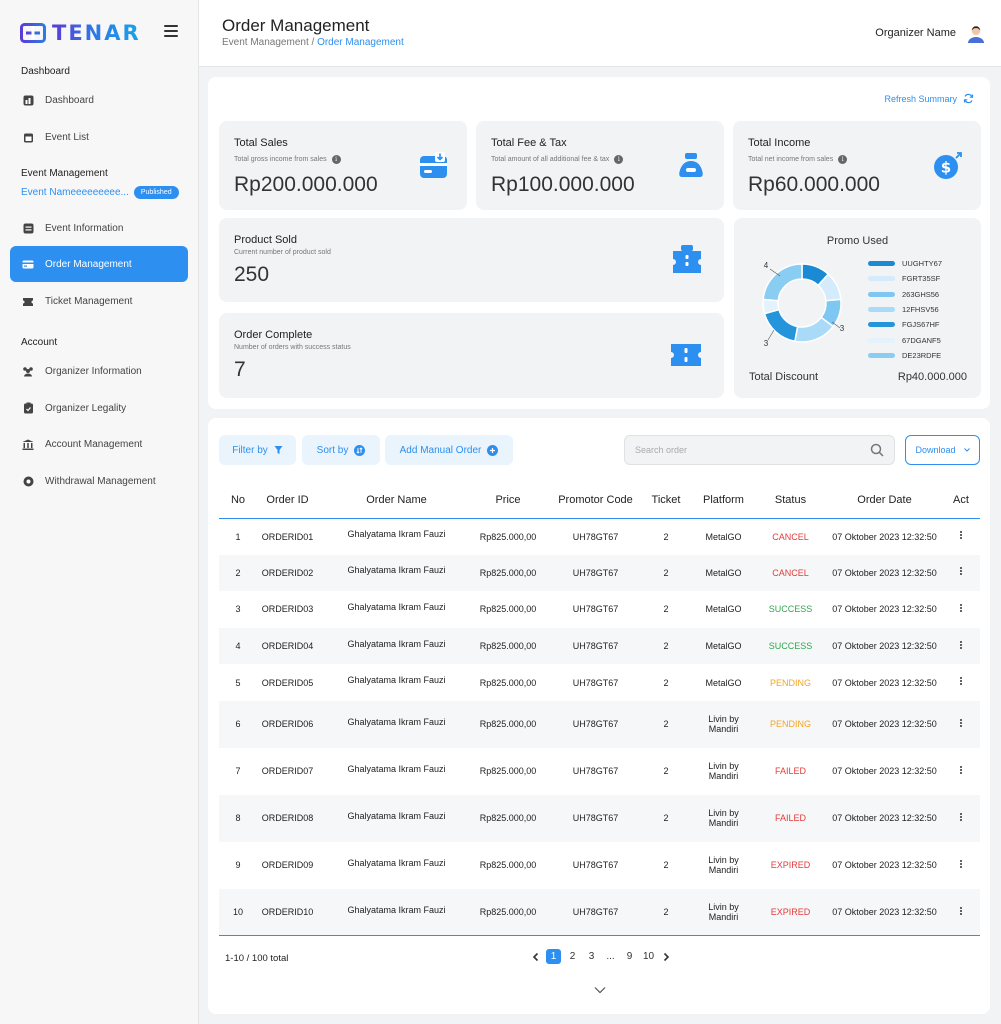  I want to click on cell-no: 6, so click(238, 724).